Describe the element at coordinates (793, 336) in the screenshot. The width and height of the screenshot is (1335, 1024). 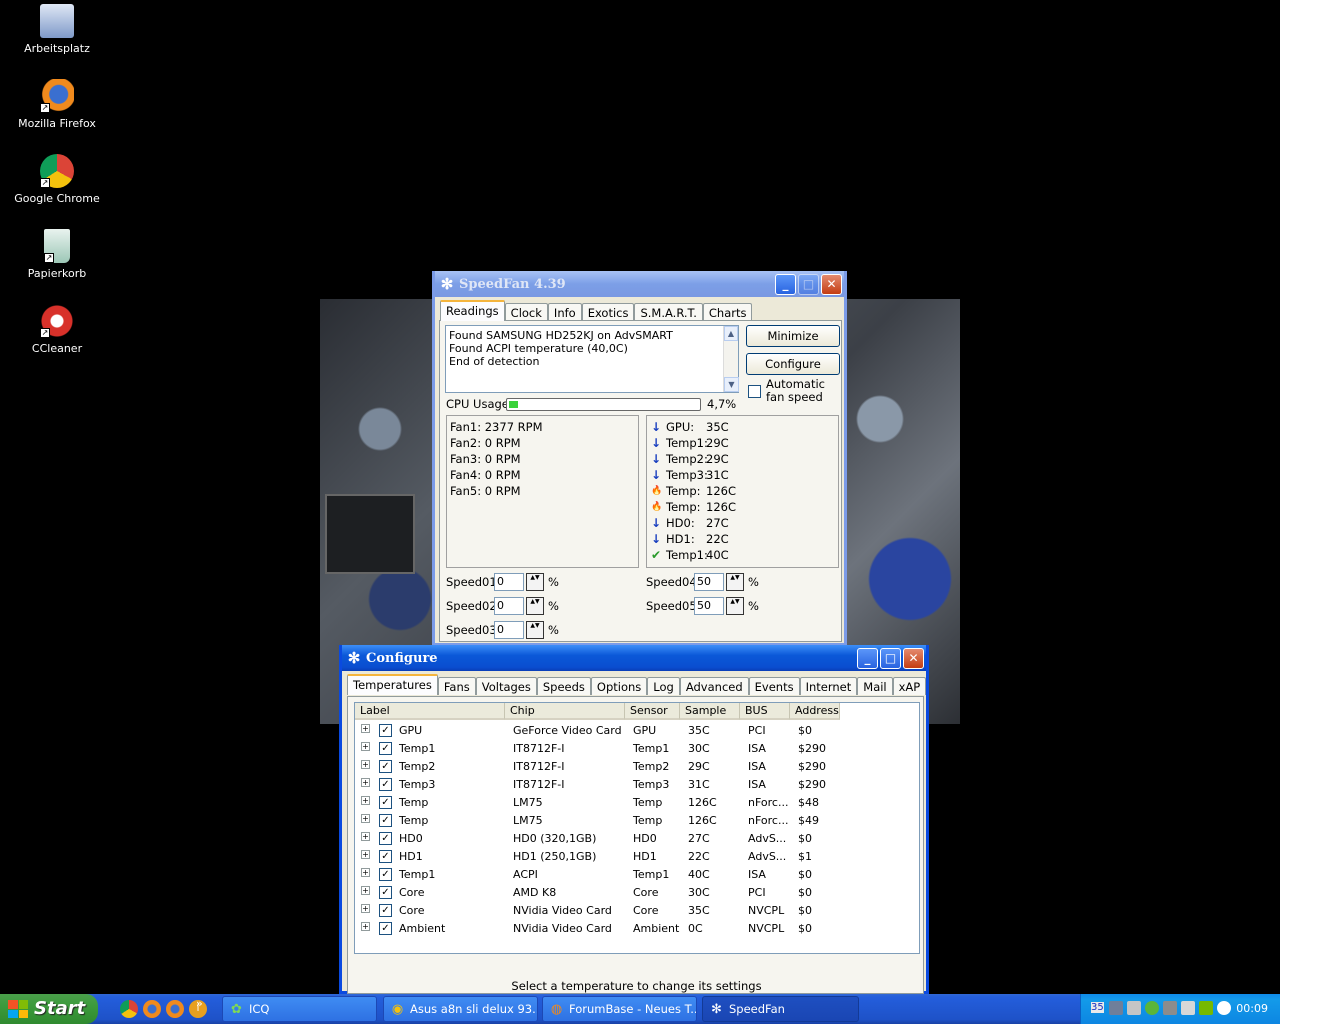
I see `minimize-to-tray-button: Minimize` at that location.